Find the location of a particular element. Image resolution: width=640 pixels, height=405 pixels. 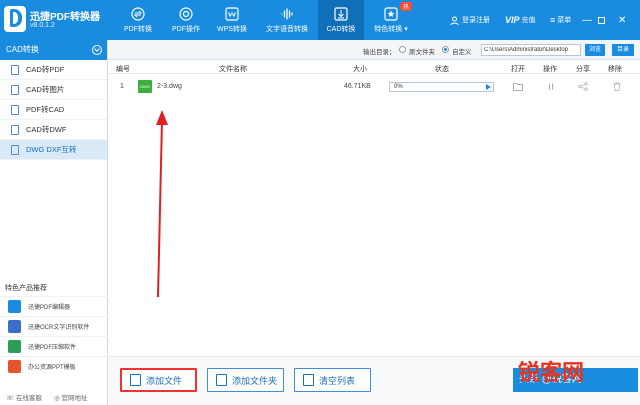

convert-icon is located at coordinates (138, 13).